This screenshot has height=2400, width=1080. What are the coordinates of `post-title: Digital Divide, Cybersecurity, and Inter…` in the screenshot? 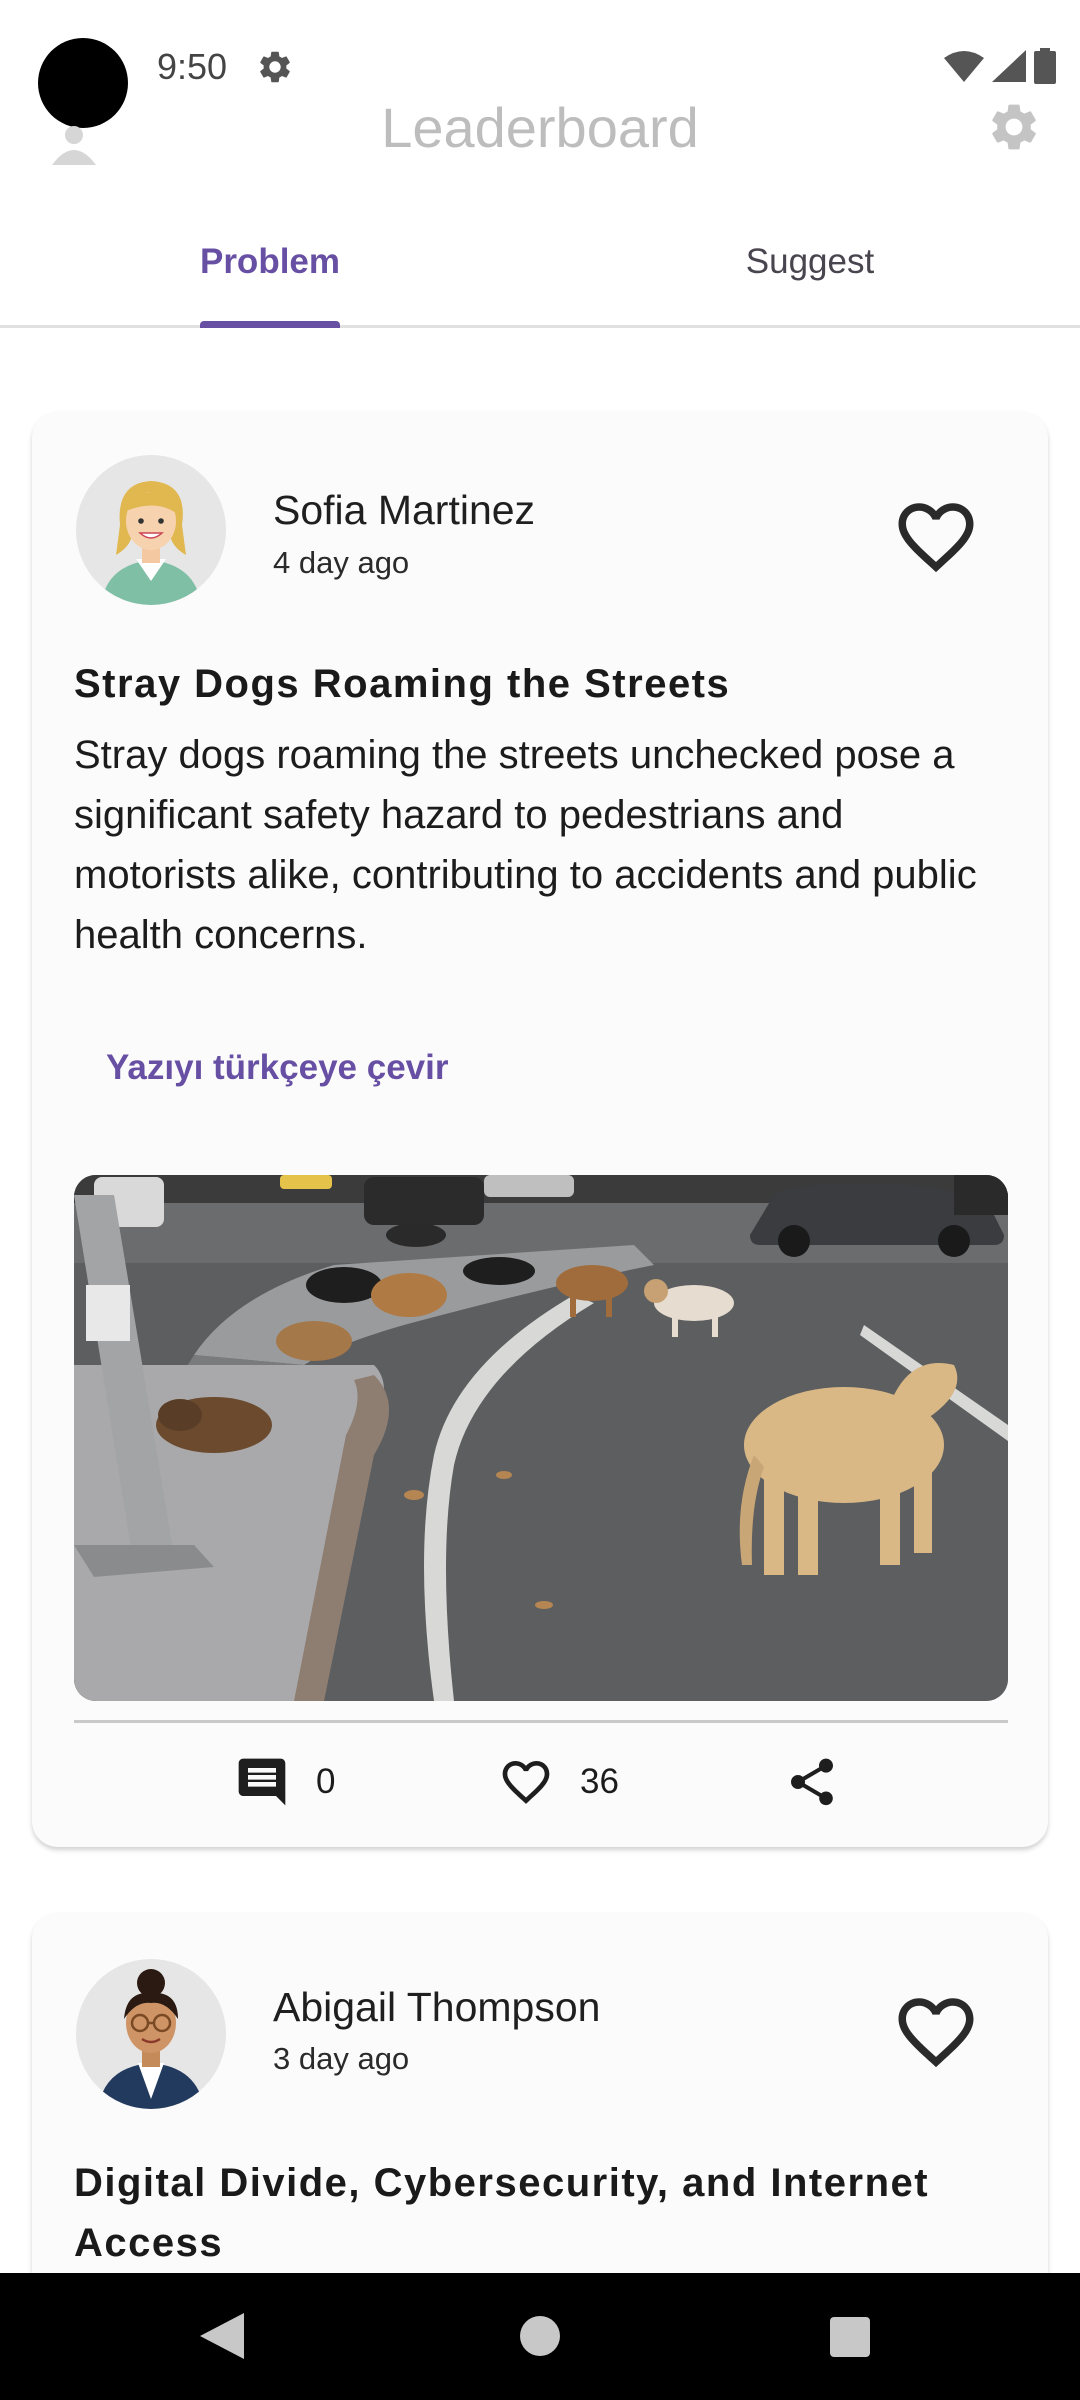 It's located at (502, 2213).